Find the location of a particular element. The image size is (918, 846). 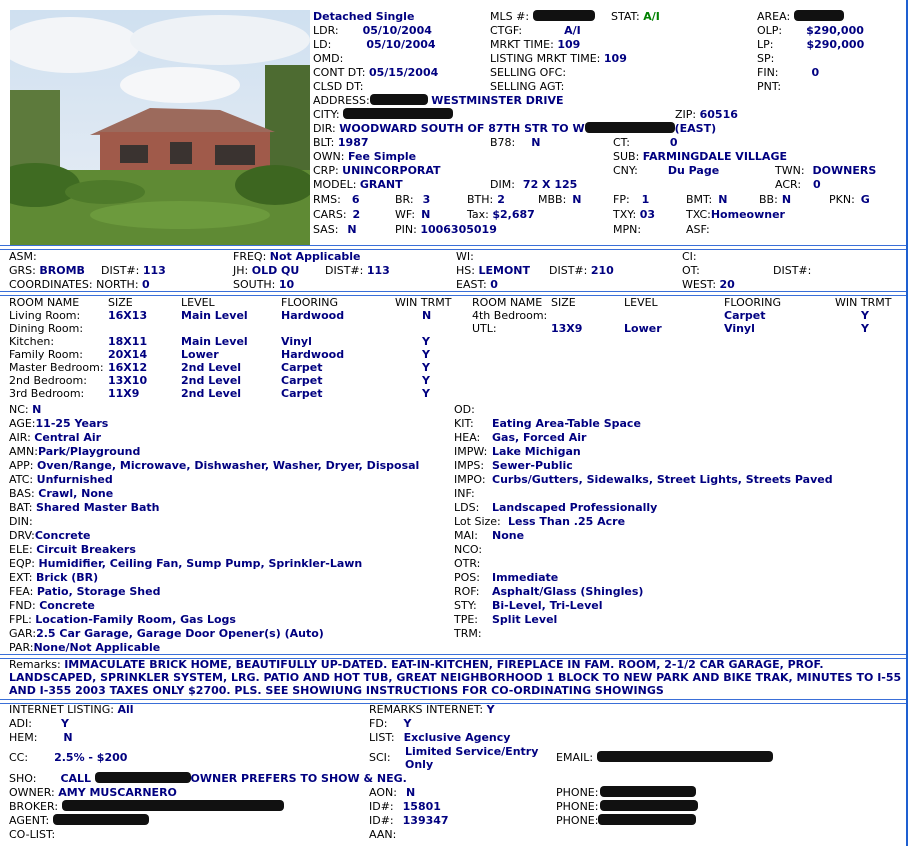

showing-instructions-field: SHO: CALL OWNER PREFERS TO SHOW & NEG. is located at coordinates (208, 778).